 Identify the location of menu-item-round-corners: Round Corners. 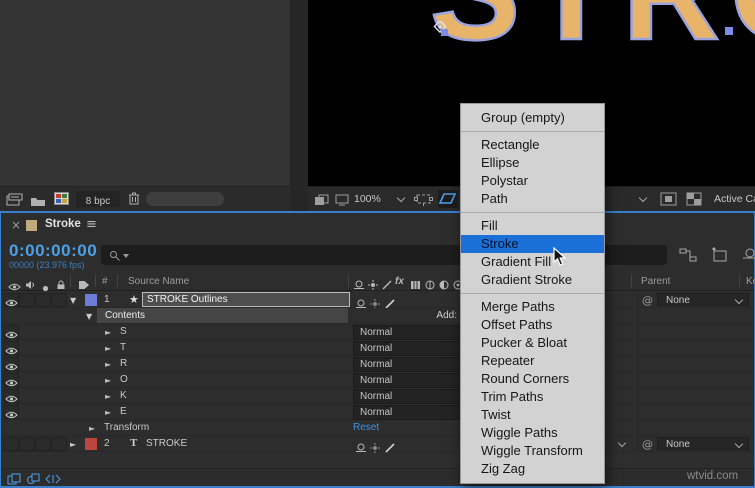
(532, 379).